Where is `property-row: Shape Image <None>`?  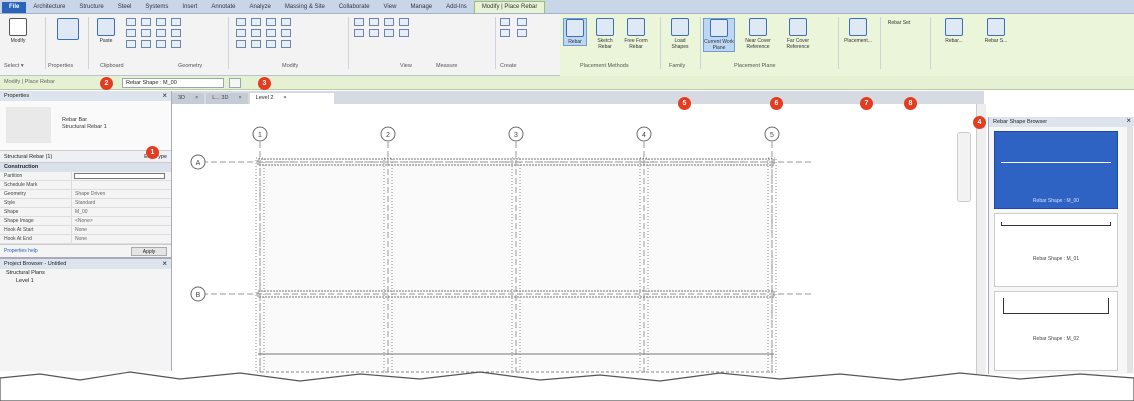 property-row: Shape Image <None> is located at coordinates (85, 221).